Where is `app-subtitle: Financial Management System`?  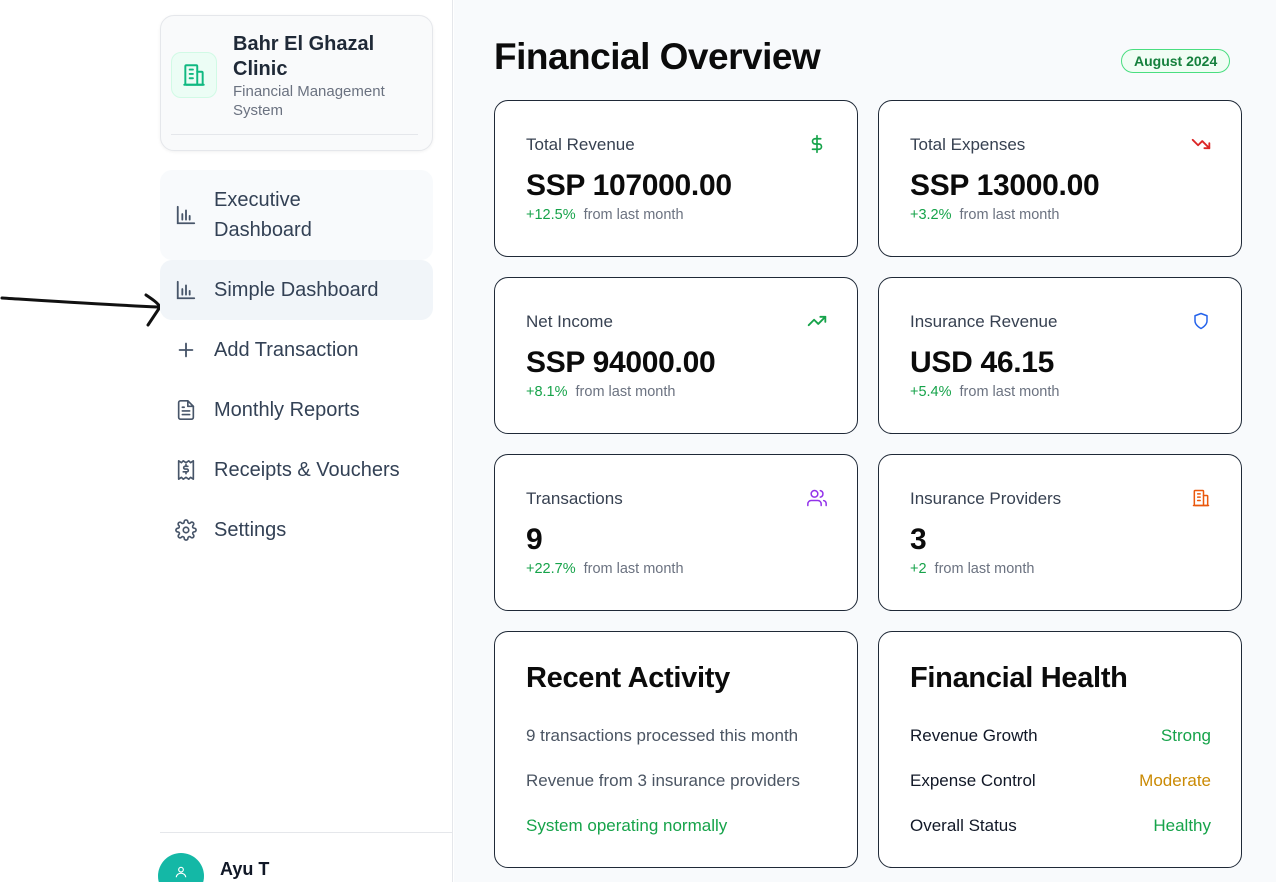 app-subtitle: Financial Management System is located at coordinates (309, 101).